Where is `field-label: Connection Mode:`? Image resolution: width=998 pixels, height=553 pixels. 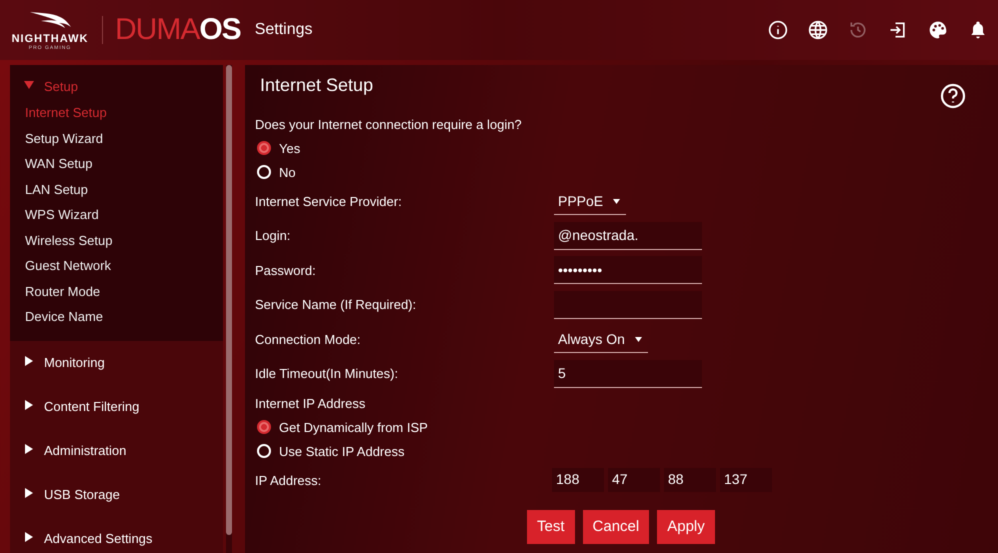
field-label: Connection Mode: is located at coordinates (308, 339).